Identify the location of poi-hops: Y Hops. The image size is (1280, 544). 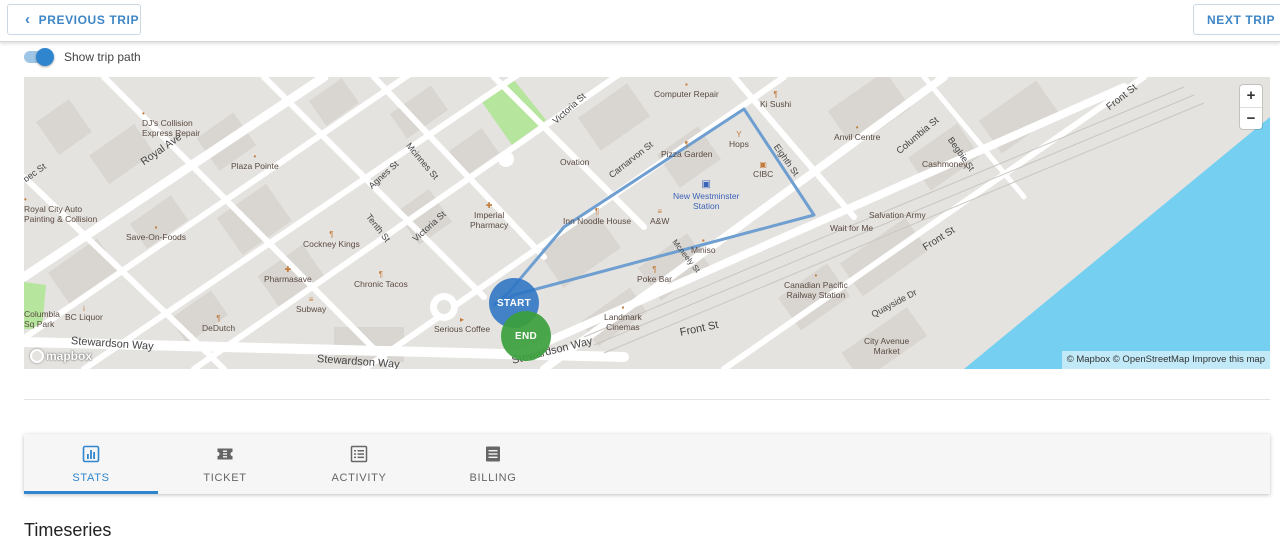
(739, 139).